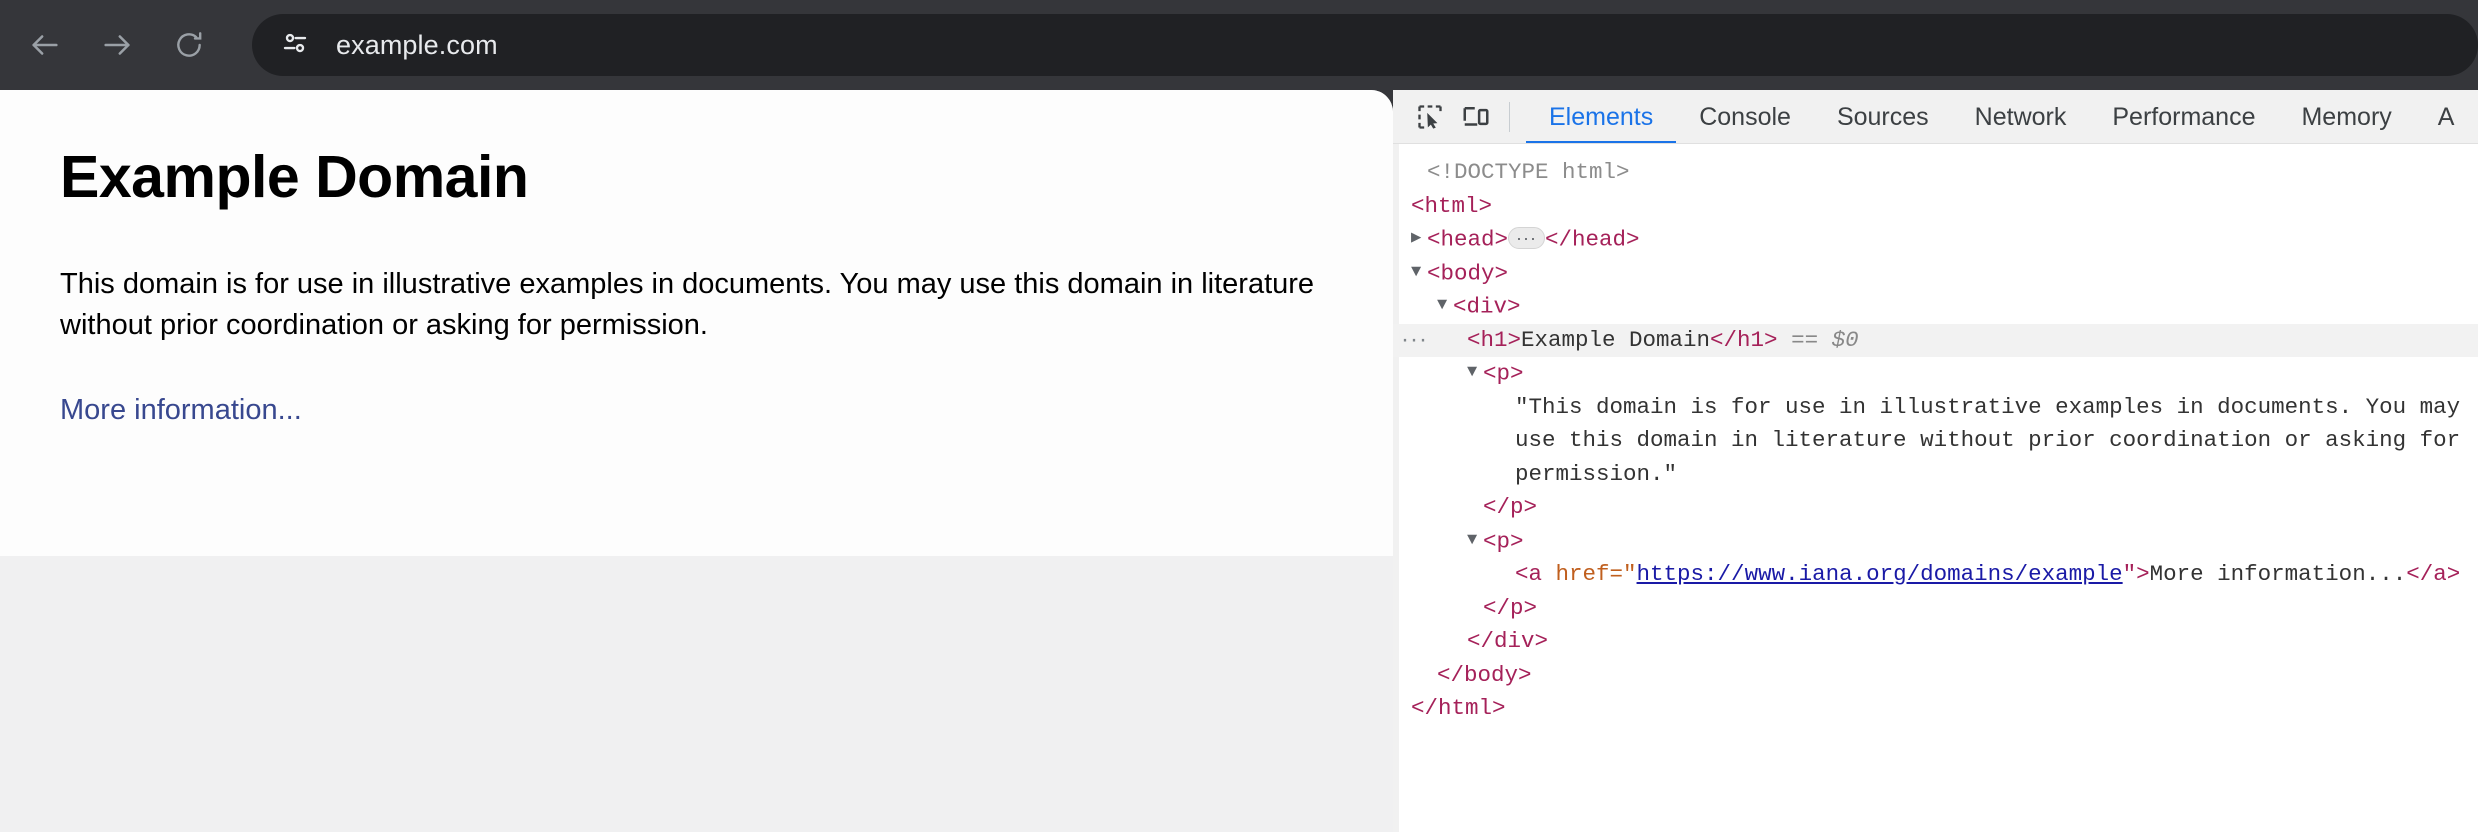  Describe the element at coordinates (1452, 205) in the screenshot. I see `html-open-tag: <html>` at that location.